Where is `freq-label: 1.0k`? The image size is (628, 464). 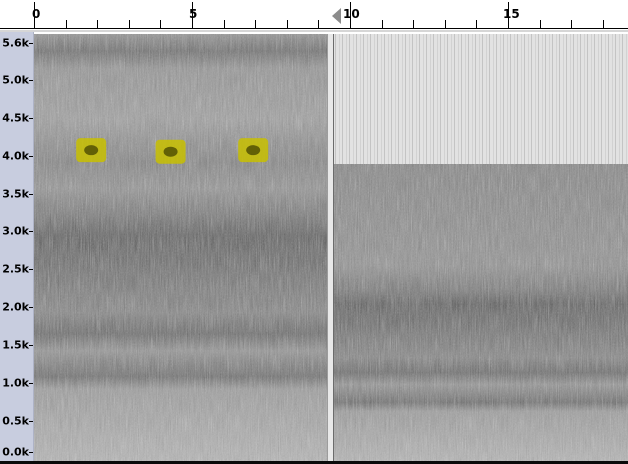 freq-label: 1.0k is located at coordinates (15, 383).